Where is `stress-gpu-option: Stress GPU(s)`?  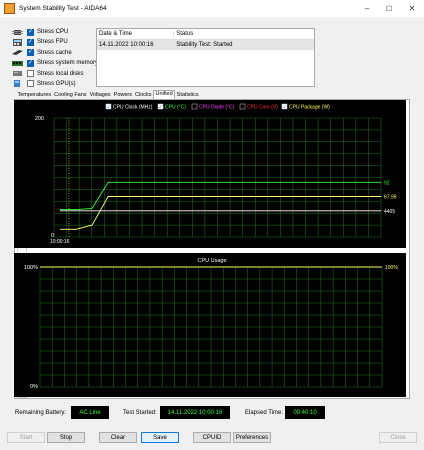 stress-gpu-option: Stress GPU(s) is located at coordinates (55, 84).